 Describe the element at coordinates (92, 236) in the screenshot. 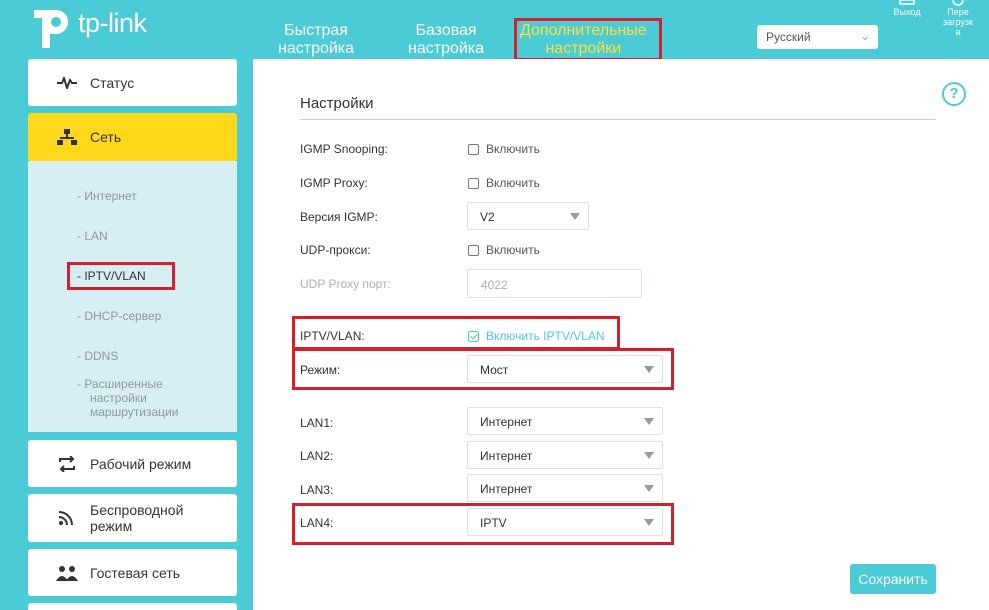

I see `submenu-lan: - LAN` at that location.